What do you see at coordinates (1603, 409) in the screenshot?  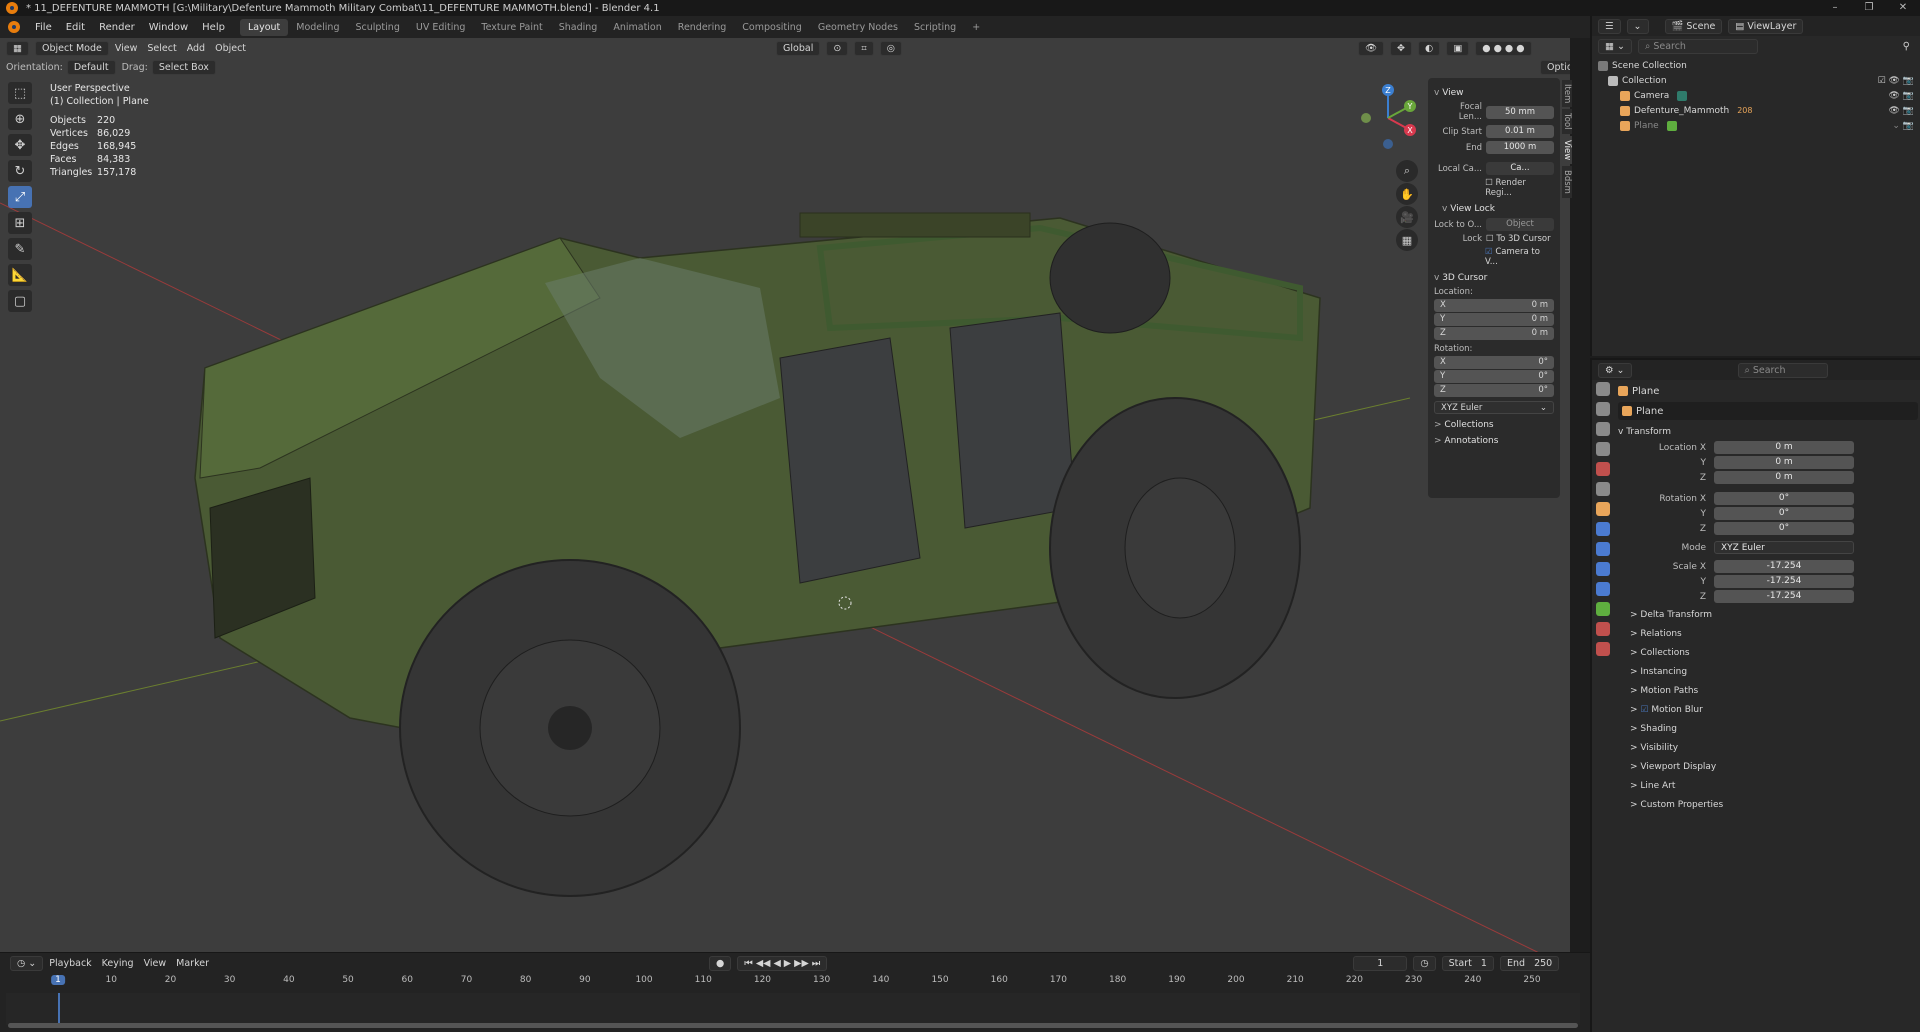 I see `render-tab-icon` at bounding box center [1603, 409].